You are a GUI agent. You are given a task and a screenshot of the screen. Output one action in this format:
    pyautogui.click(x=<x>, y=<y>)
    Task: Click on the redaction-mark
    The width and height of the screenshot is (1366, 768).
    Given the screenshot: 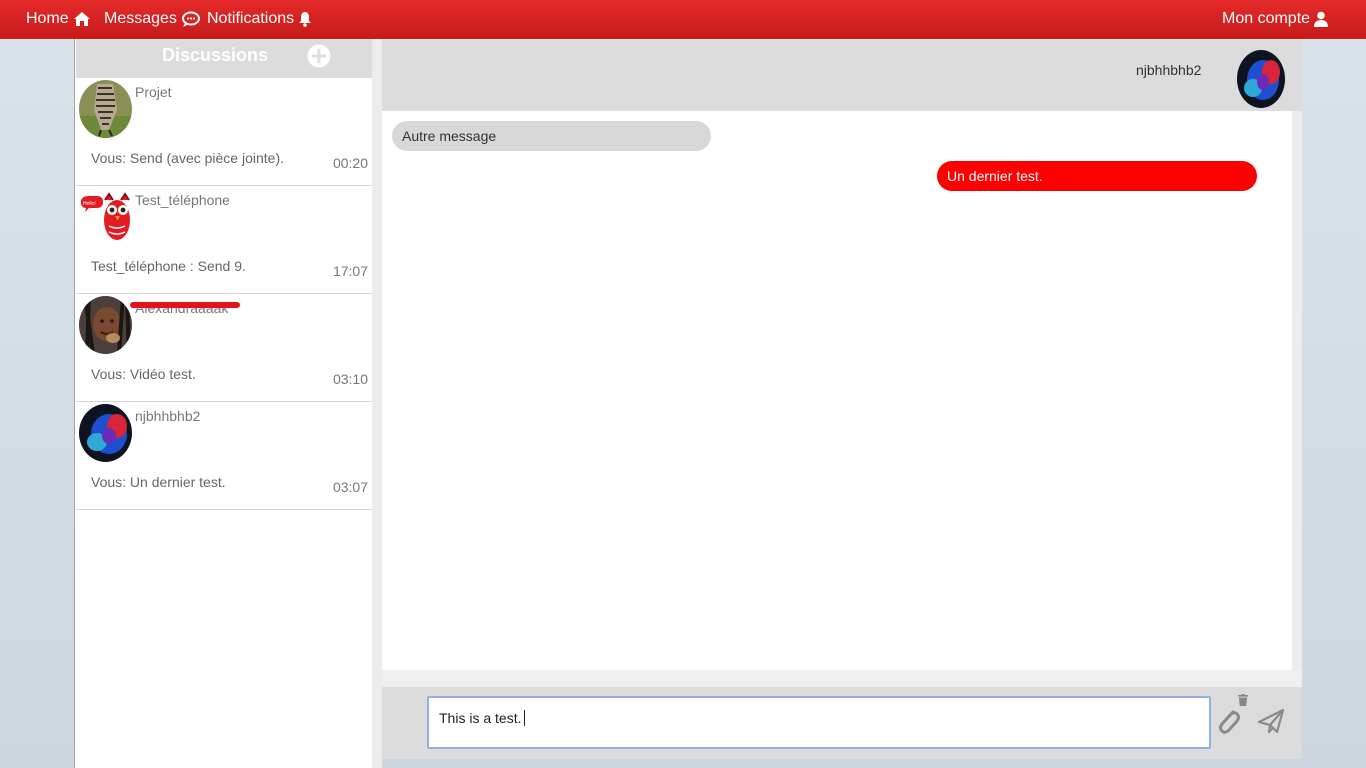 What is the action you would take?
    pyautogui.click(x=185, y=305)
    